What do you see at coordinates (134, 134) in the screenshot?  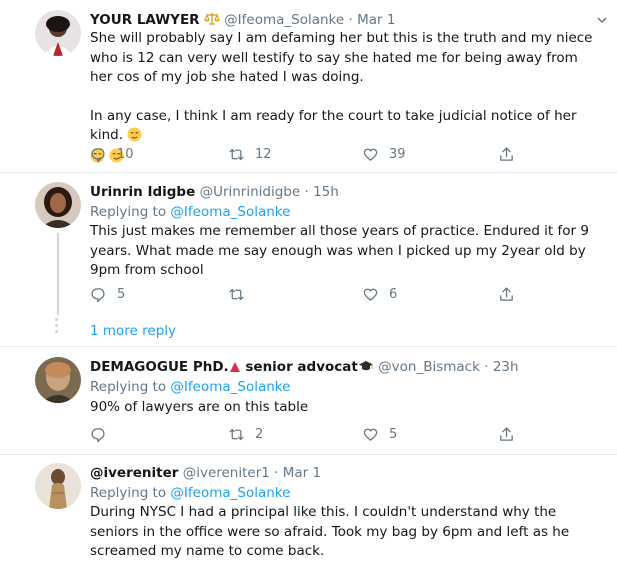 I see `relieved-face-emoji-icon` at bounding box center [134, 134].